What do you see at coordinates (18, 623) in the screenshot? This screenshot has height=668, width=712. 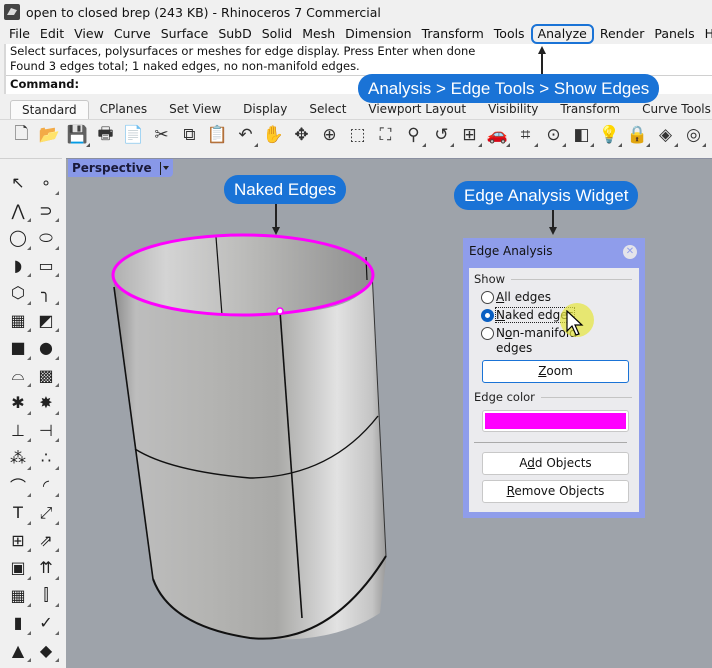 I see `analyze-icon: ▮` at bounding box center [18, 623].